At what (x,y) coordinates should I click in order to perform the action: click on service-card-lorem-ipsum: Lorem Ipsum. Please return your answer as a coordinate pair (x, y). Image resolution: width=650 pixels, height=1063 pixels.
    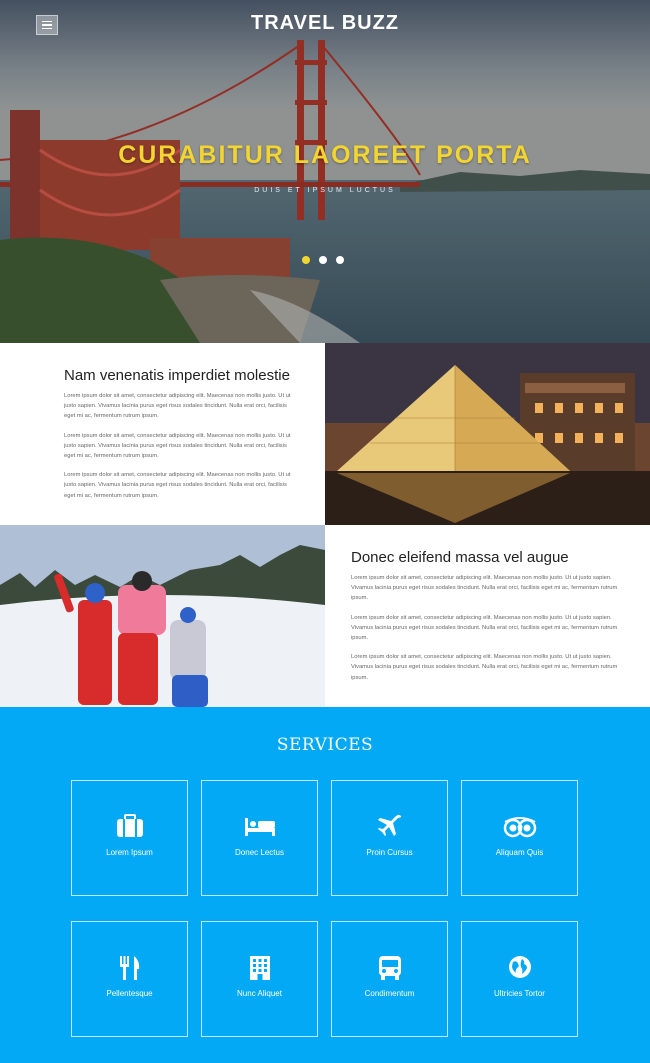
    Looking at the image, I should click on (129, 838).